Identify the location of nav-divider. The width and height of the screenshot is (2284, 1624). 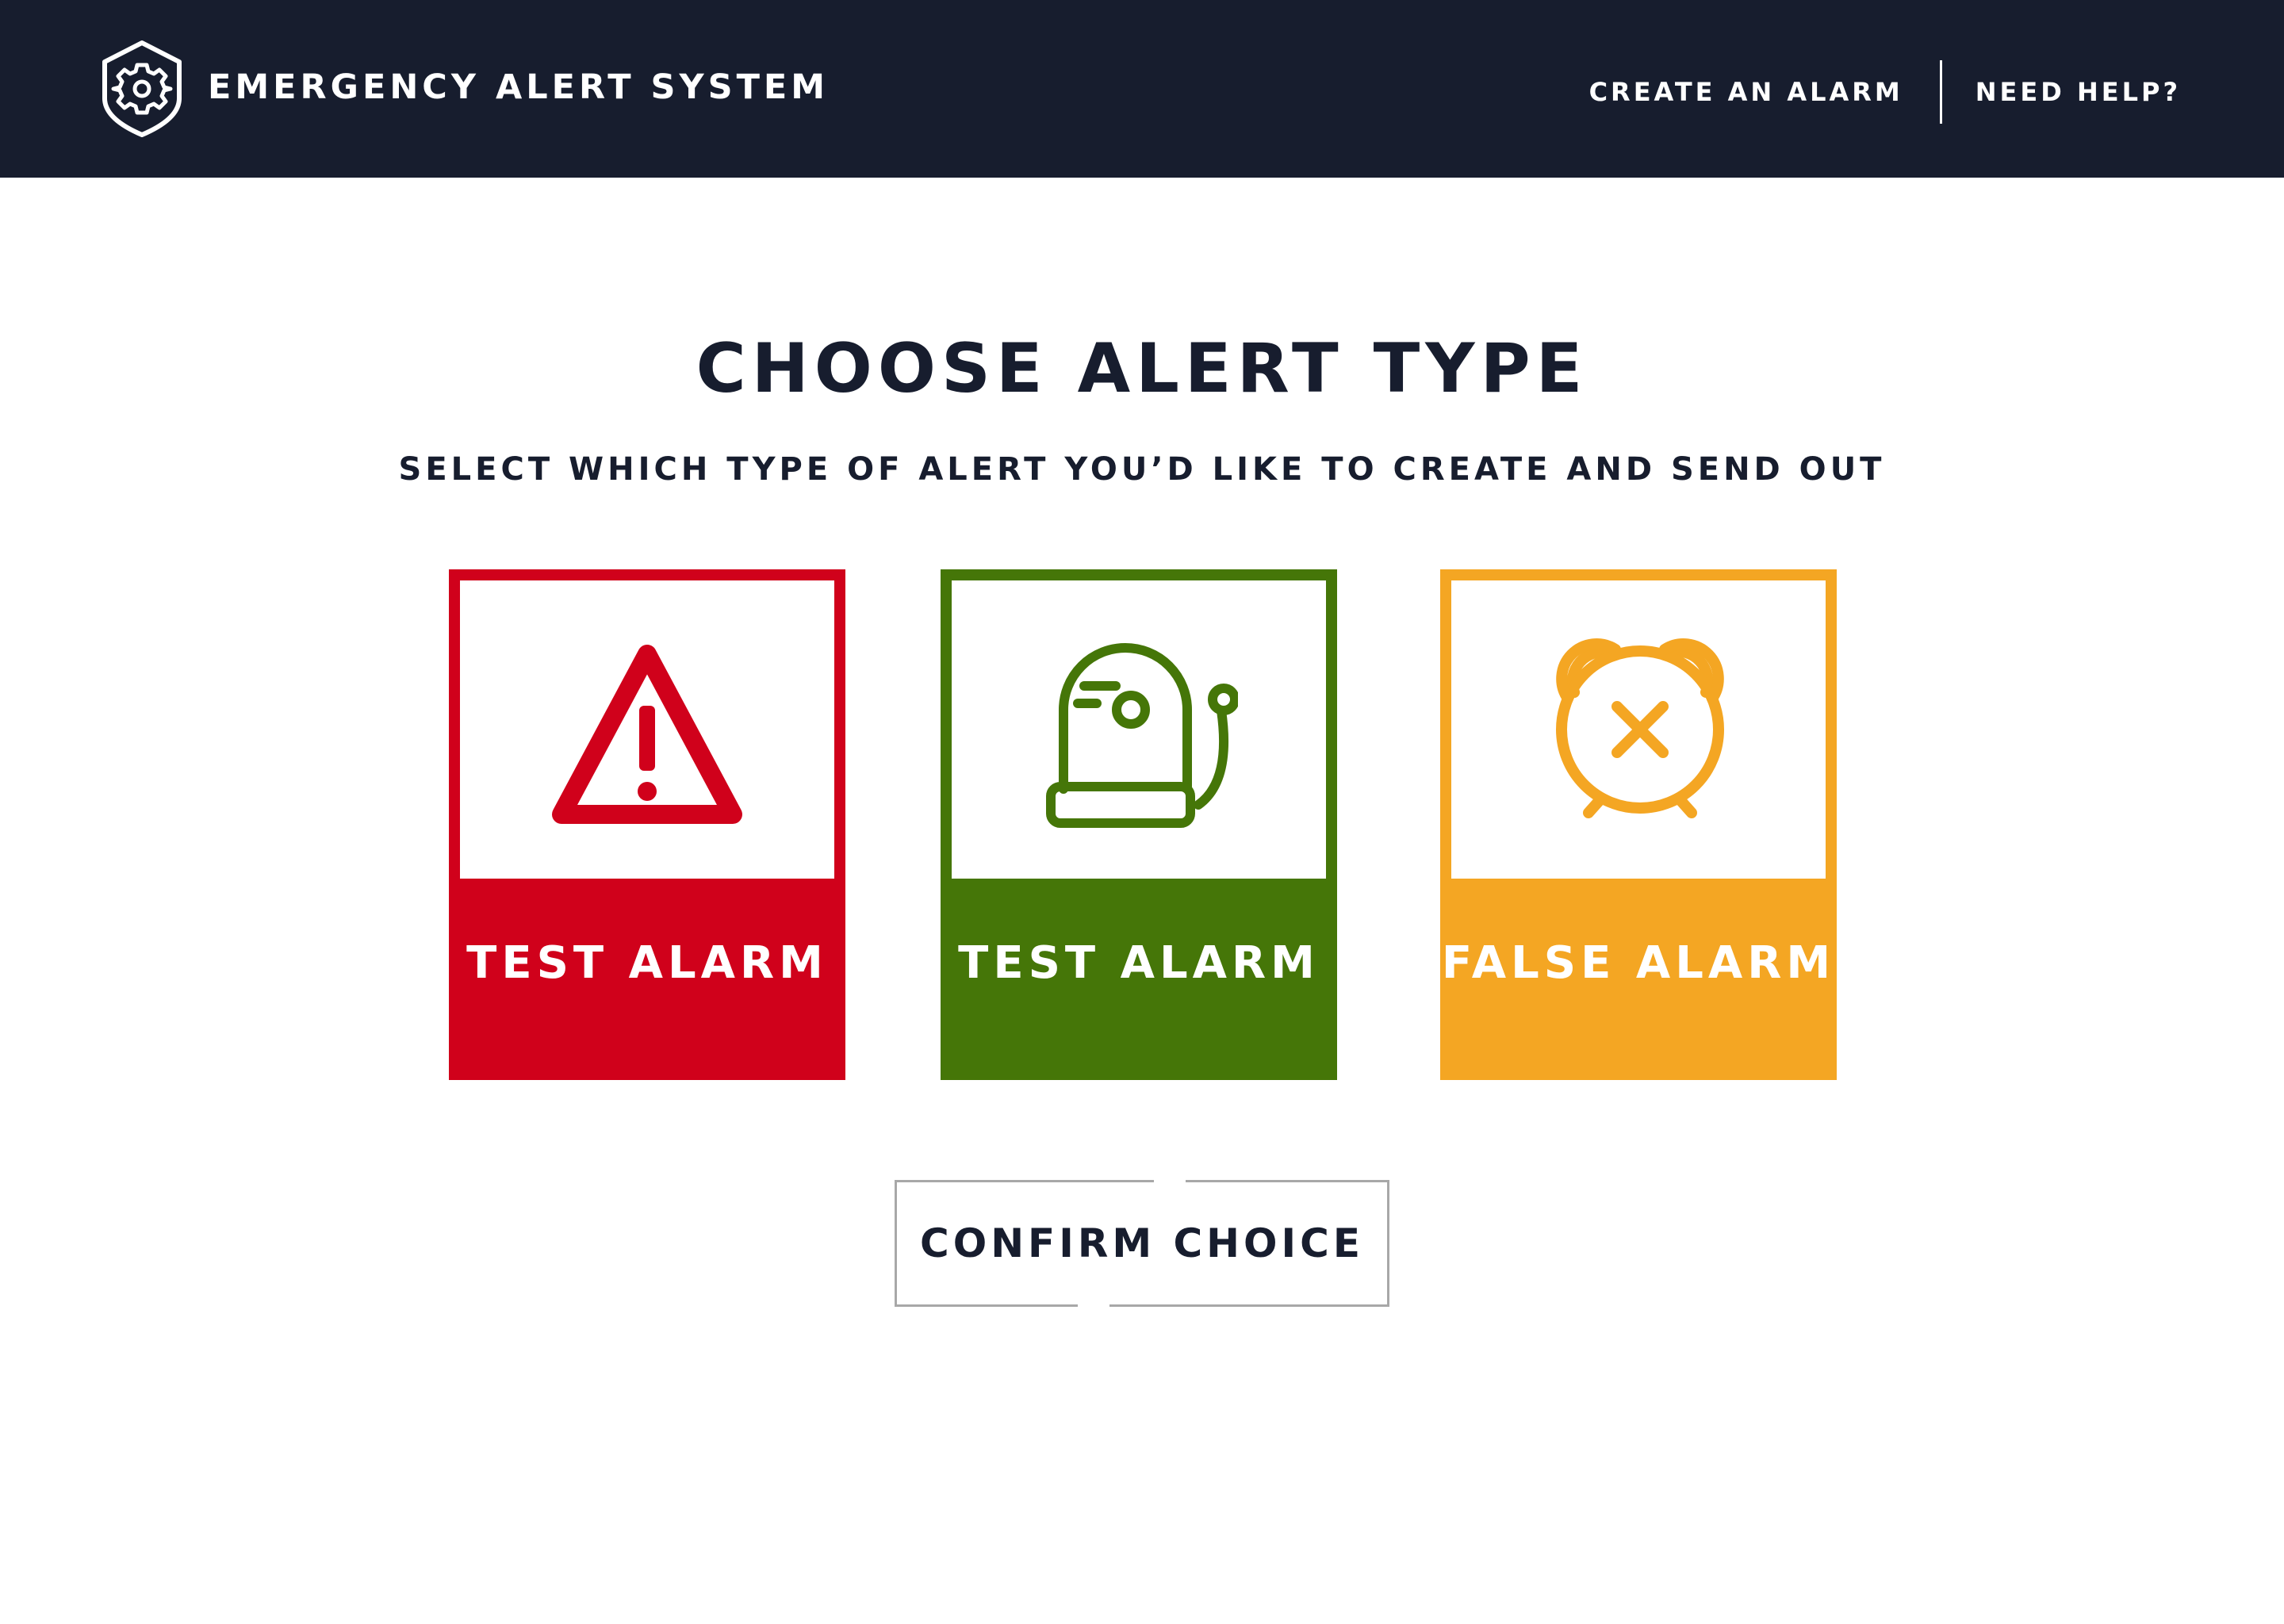
(1940, 92).